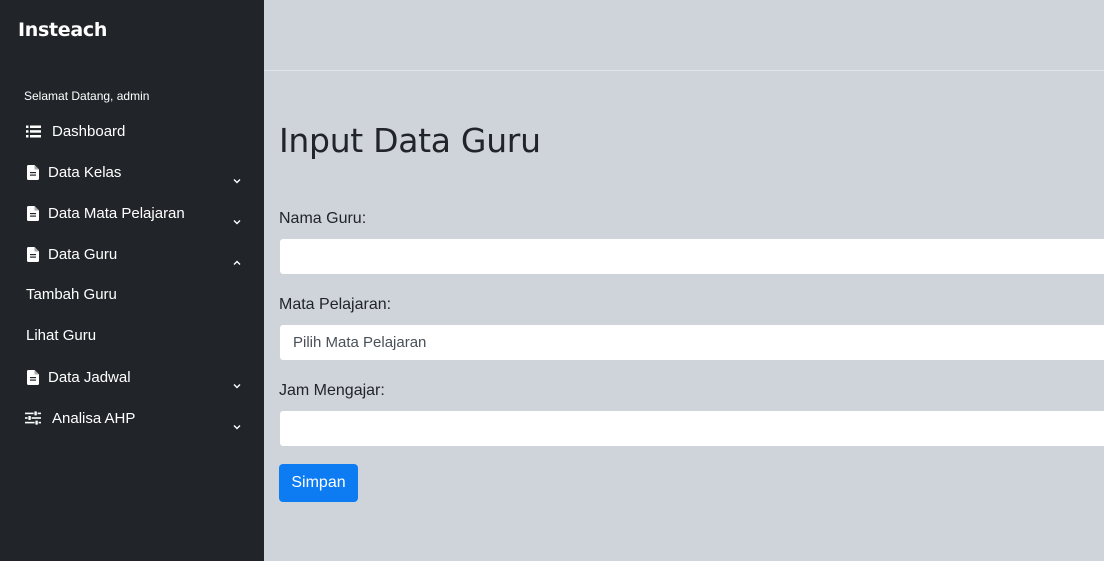  Describe the element at coordinates (62, 30) in the screenshot. I see `brand-logo: Insteach` at that location.